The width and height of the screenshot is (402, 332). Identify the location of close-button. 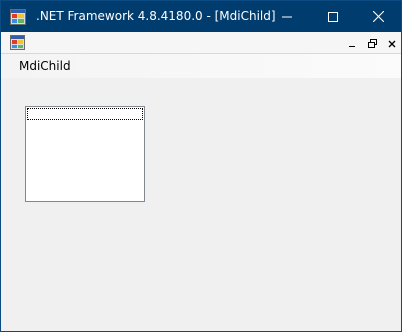
(378, 16).